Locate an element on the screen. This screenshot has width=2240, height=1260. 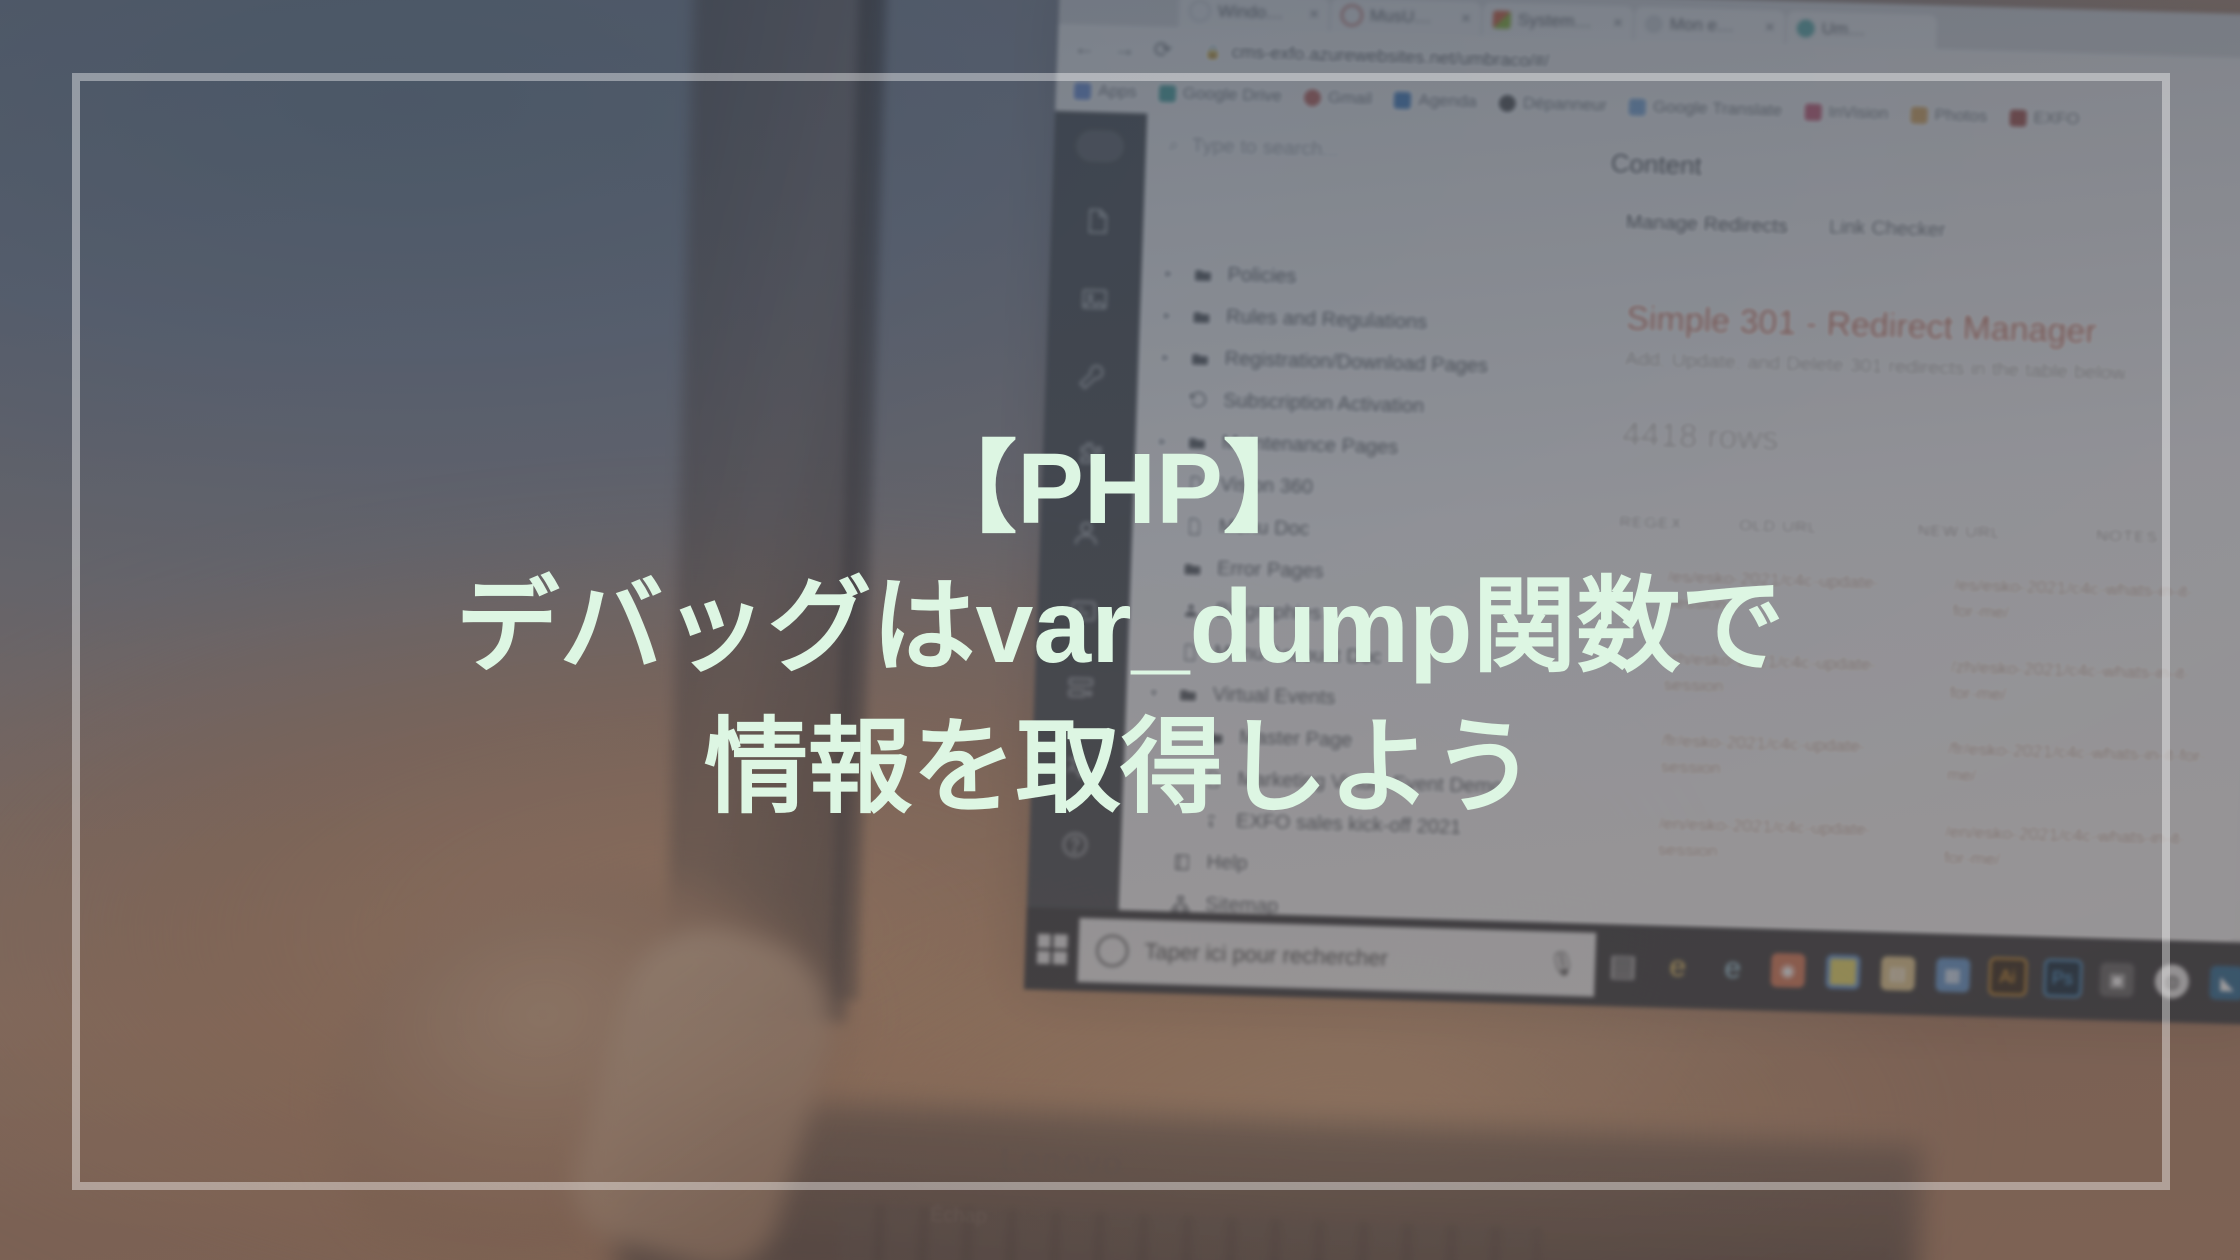
title-line-2: デバッグはvar_dump関数で is located at coordinates (1120, 626).